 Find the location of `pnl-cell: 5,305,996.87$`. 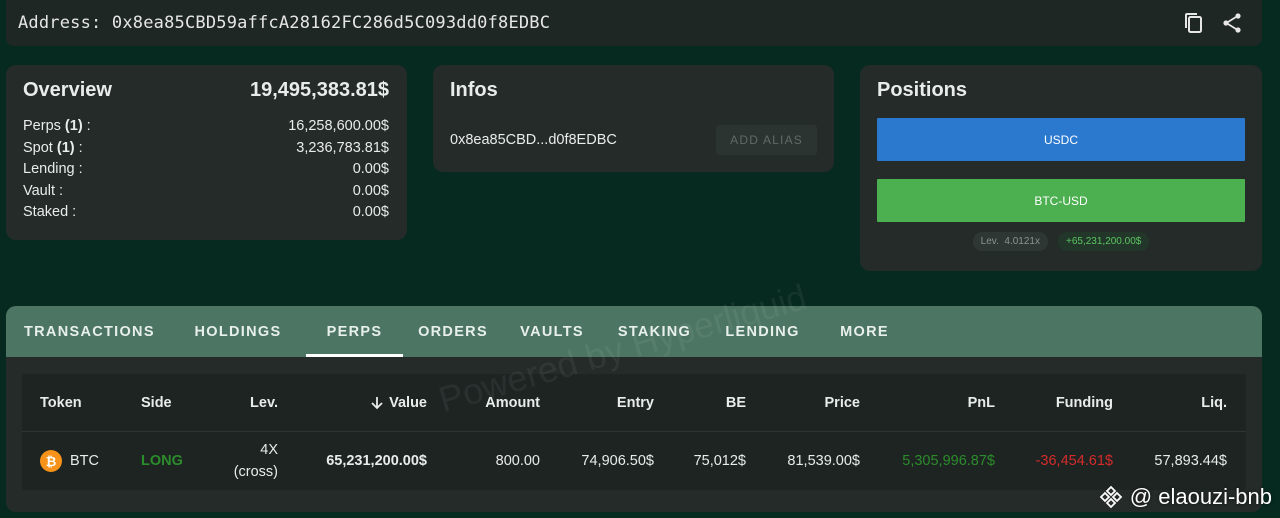

pnl-cell: 5,305,996.87$ is located at coordinates (948, 461).